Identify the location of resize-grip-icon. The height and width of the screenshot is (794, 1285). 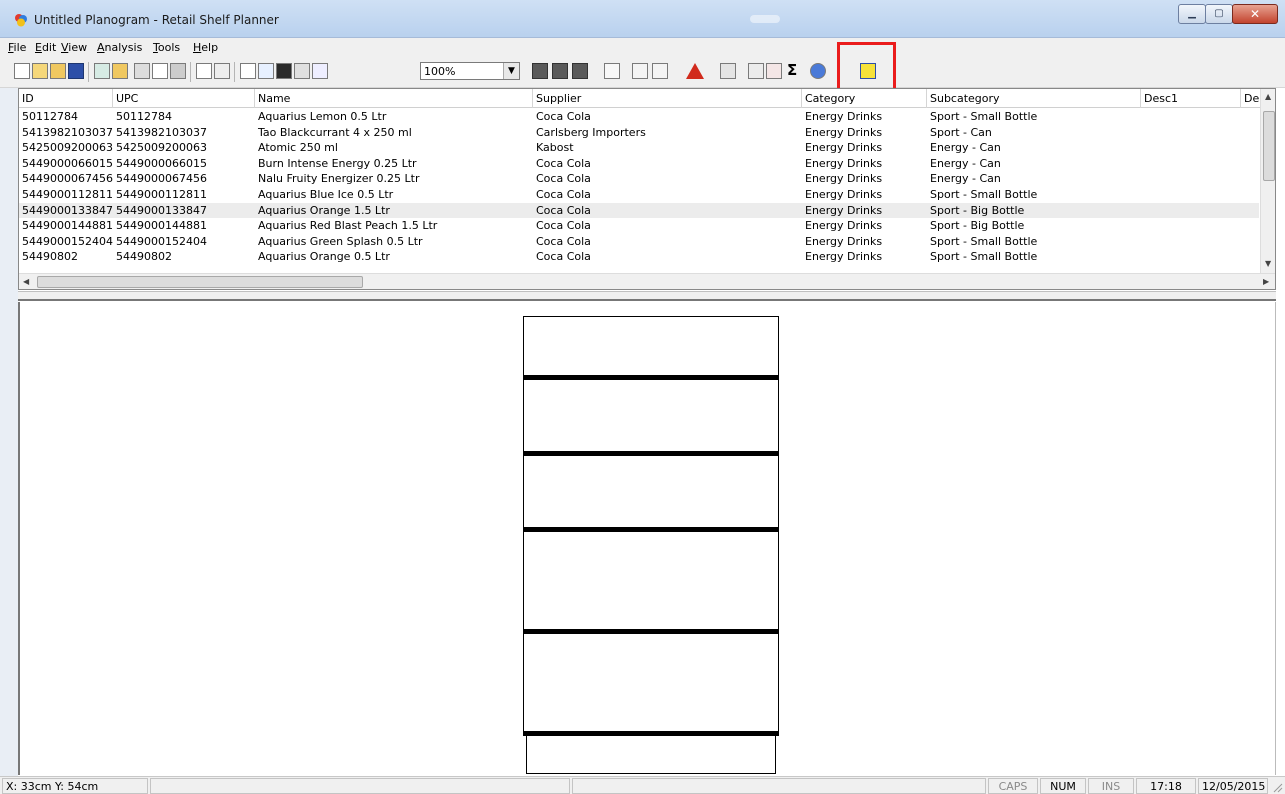
(1277, 787).